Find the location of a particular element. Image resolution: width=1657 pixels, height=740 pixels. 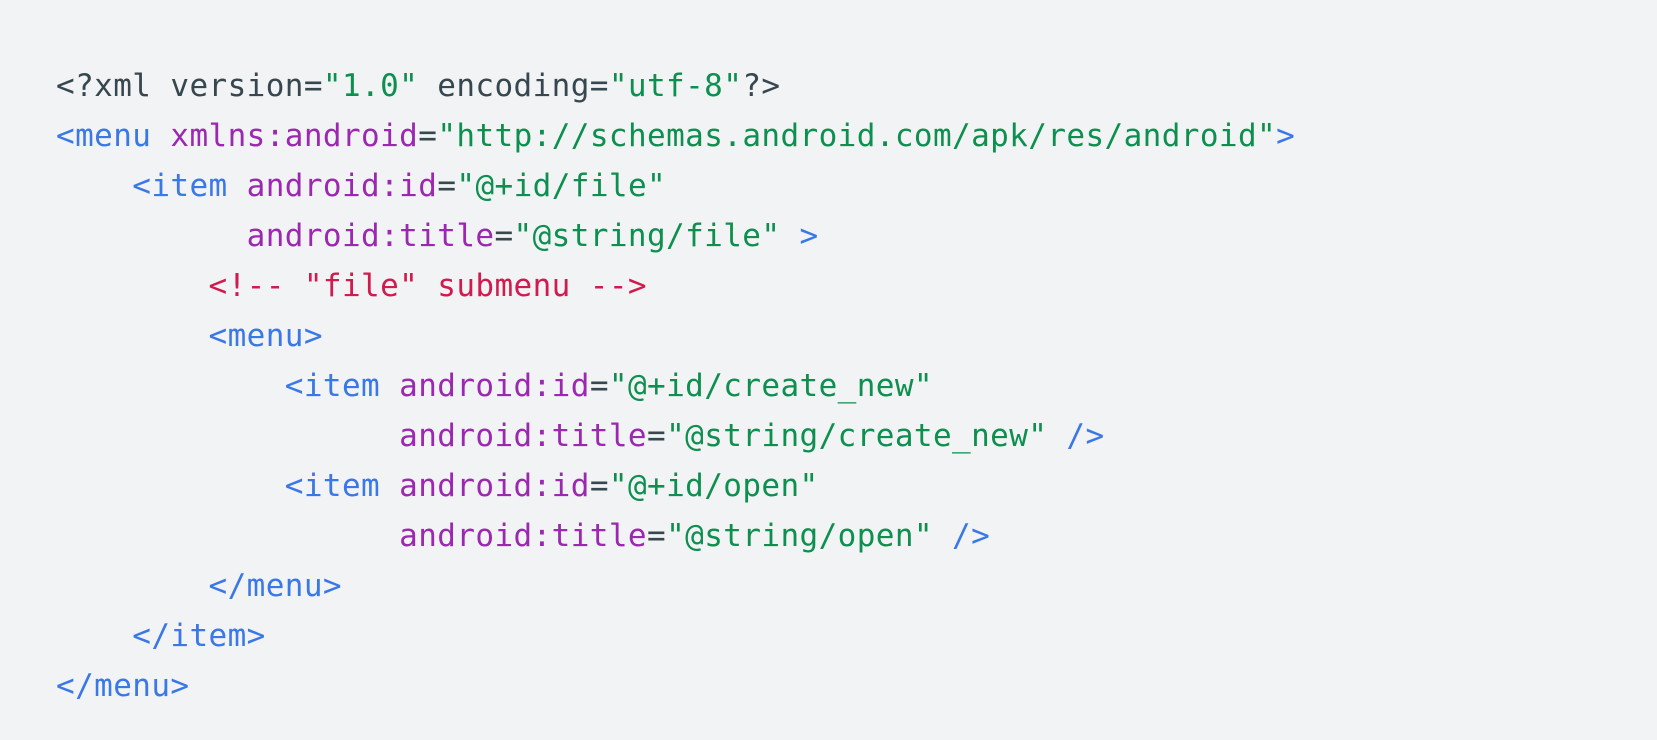

xml-string: "@+id/file" is located at coordinates (561, 186).